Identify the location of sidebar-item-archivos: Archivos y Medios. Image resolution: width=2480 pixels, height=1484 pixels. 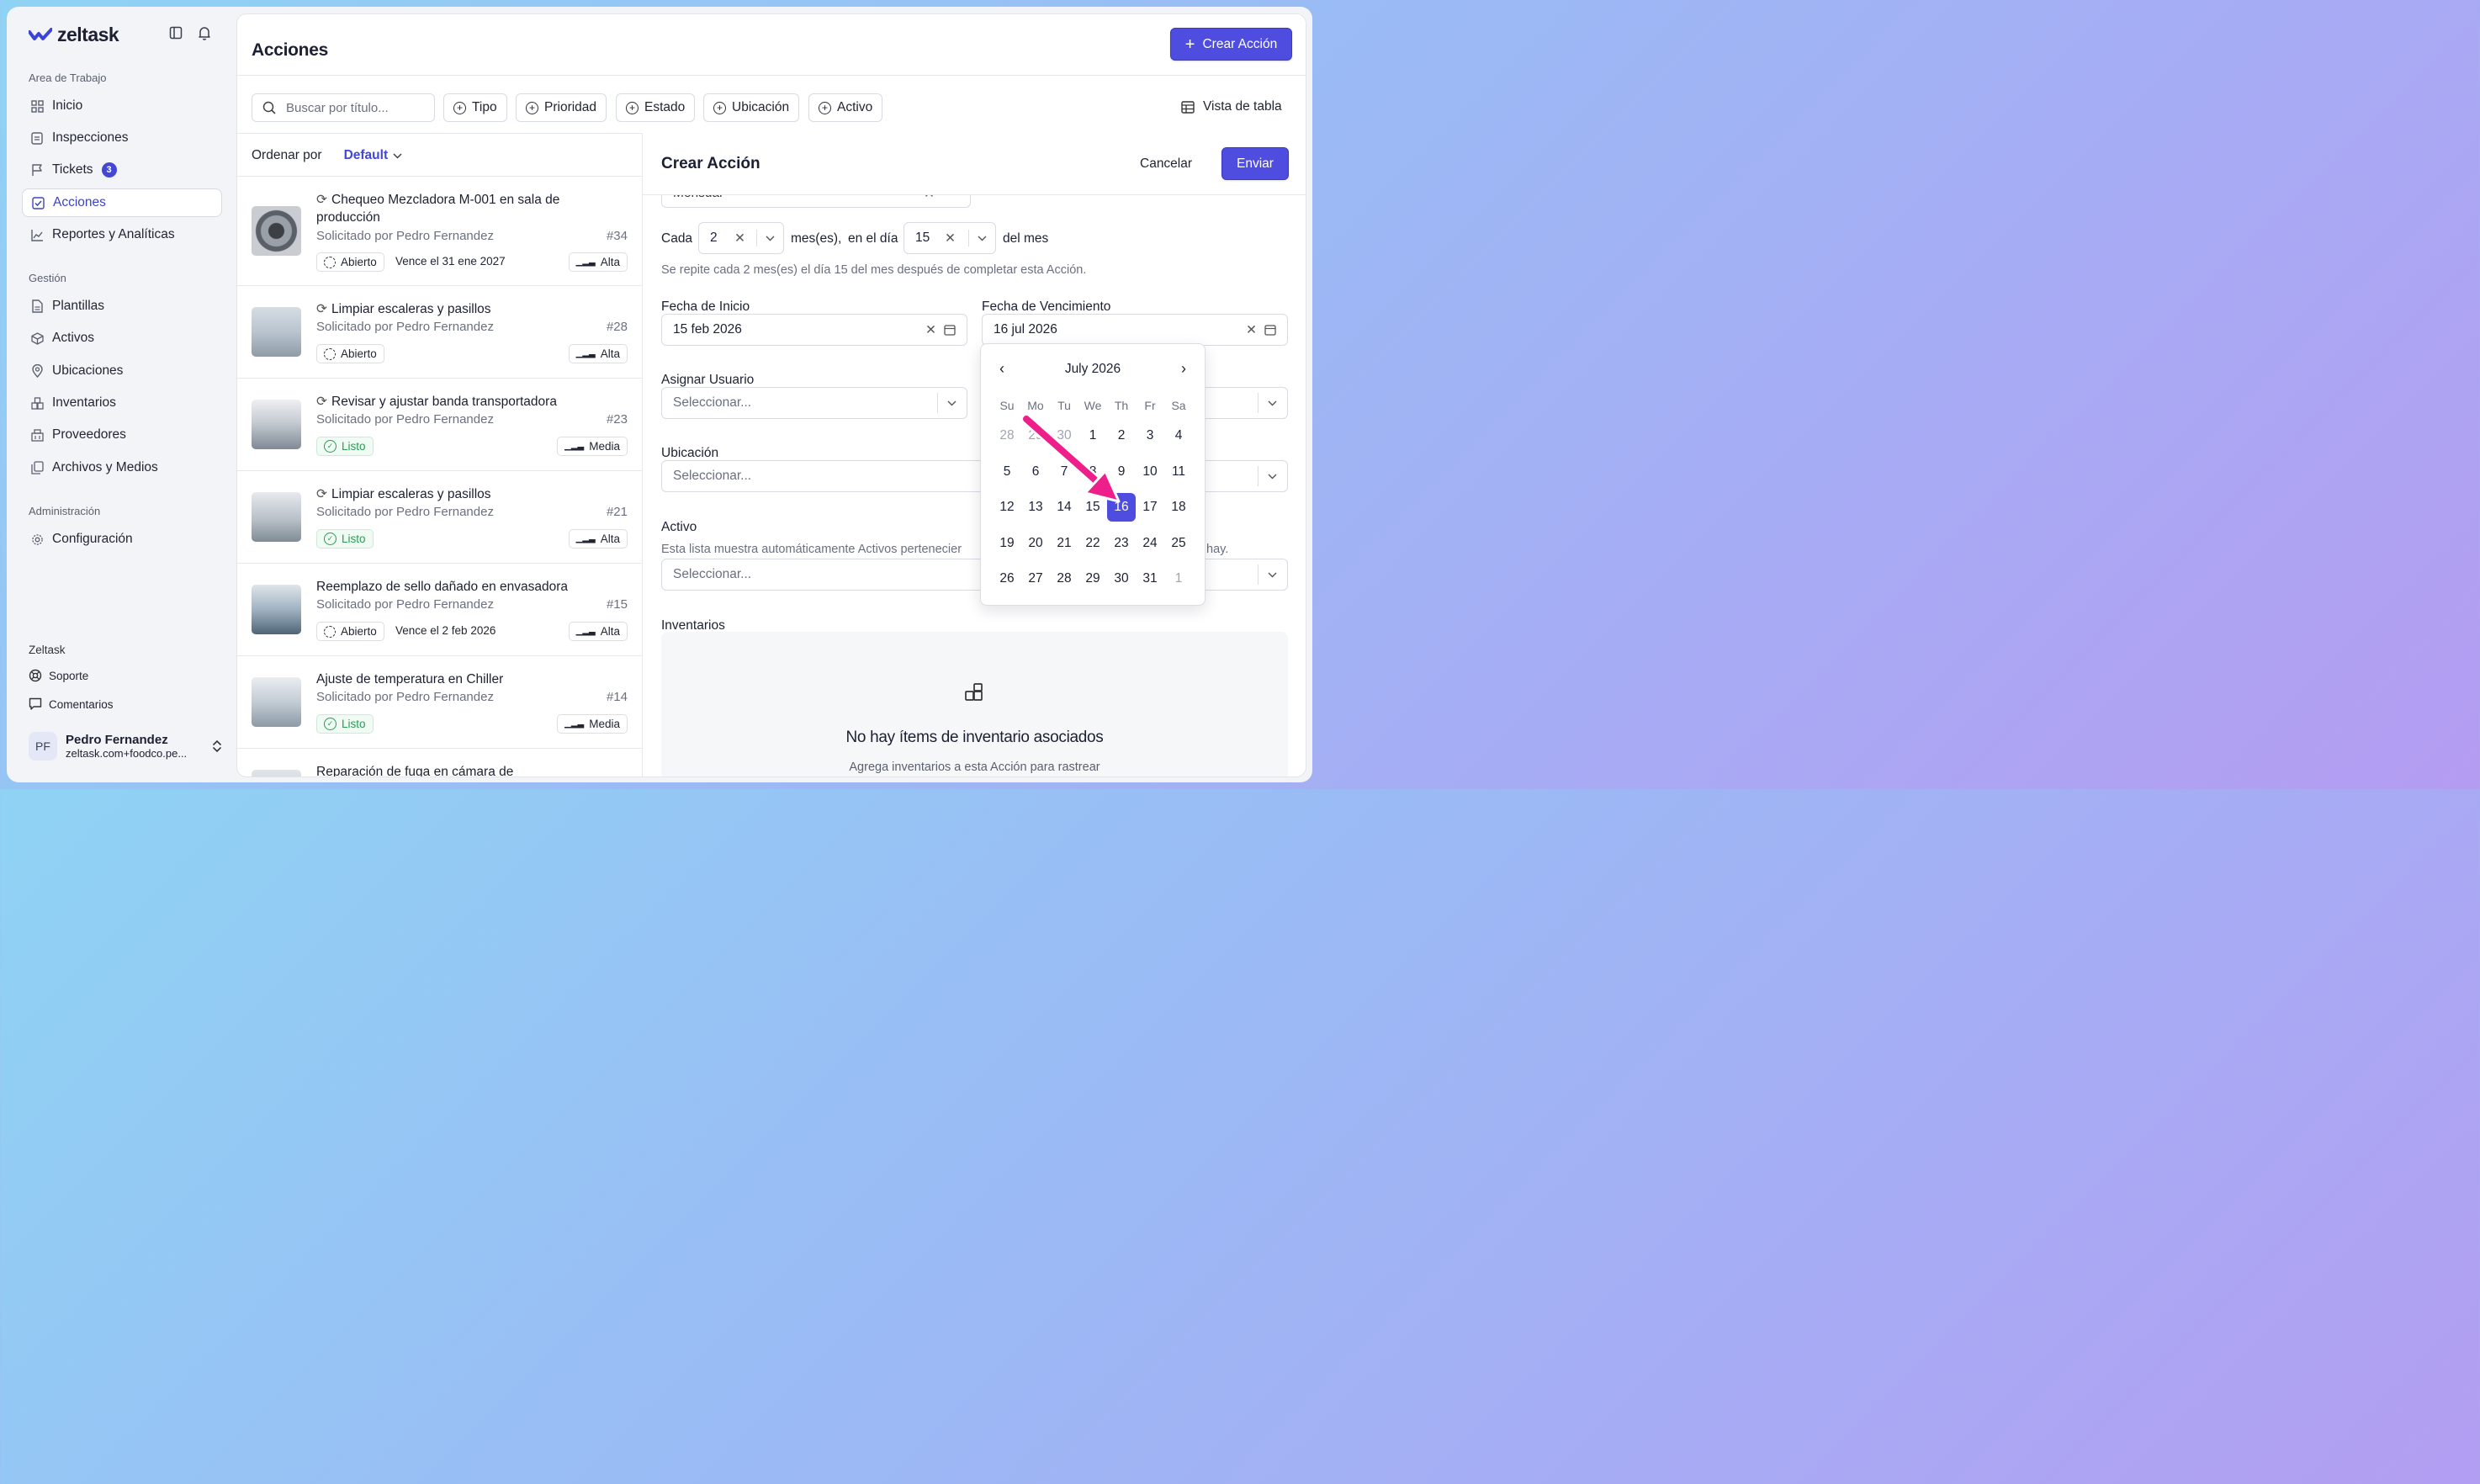
(122, 467).